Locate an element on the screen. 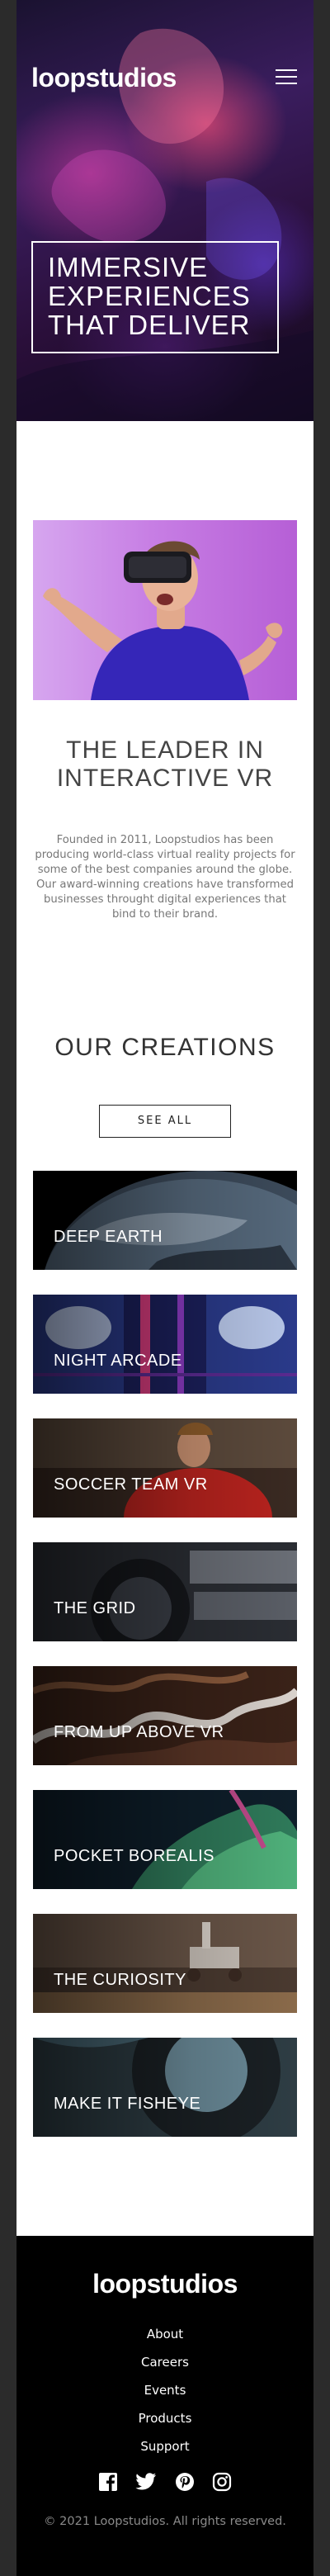  creation-card-night-arcade: NIGHT ARCADE is located at coordinates (165, 1344).